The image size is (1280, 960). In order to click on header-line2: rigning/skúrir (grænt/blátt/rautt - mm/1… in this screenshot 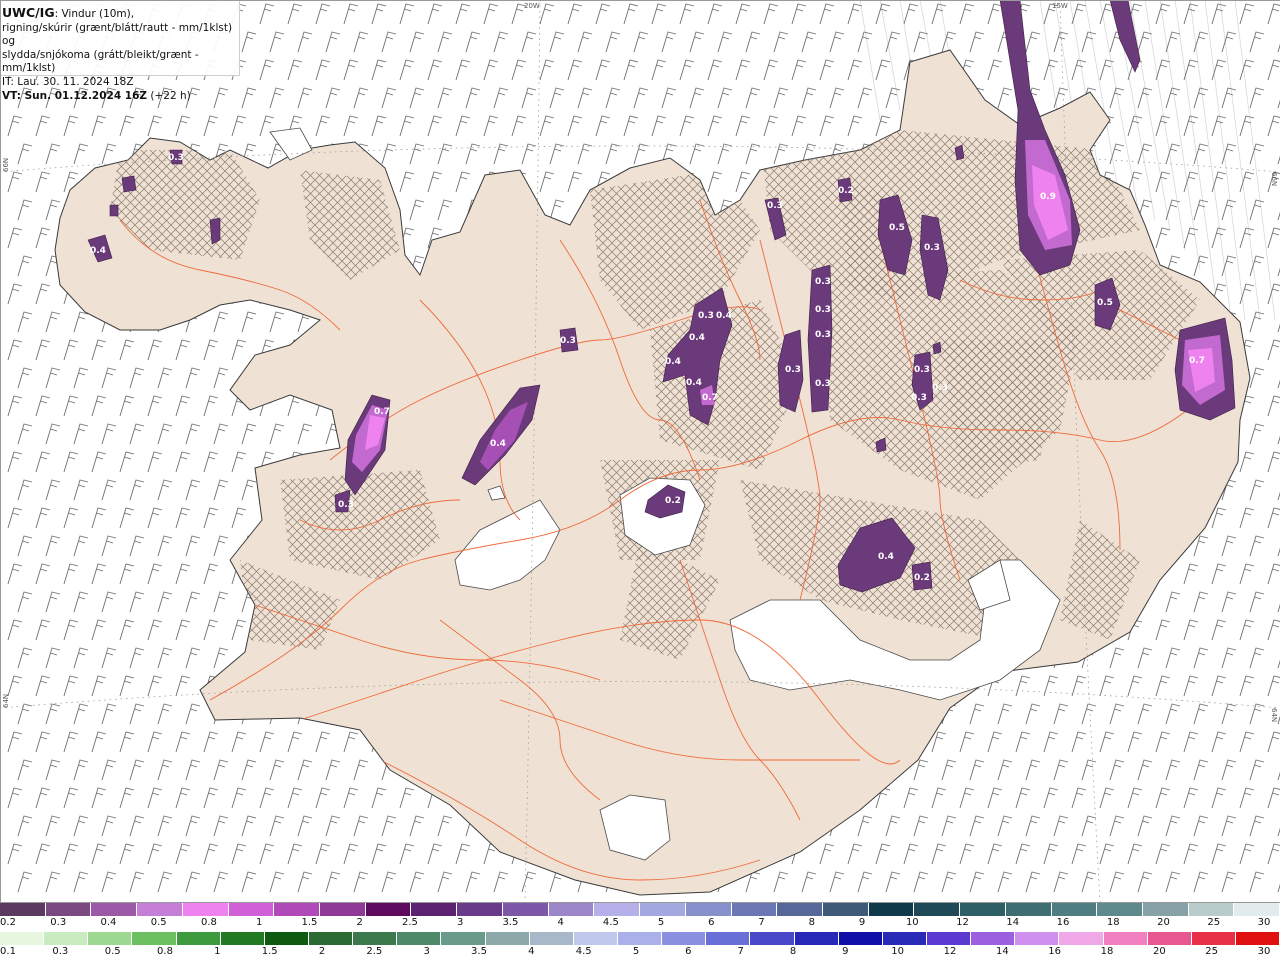, I will do `click(117, 34)`.